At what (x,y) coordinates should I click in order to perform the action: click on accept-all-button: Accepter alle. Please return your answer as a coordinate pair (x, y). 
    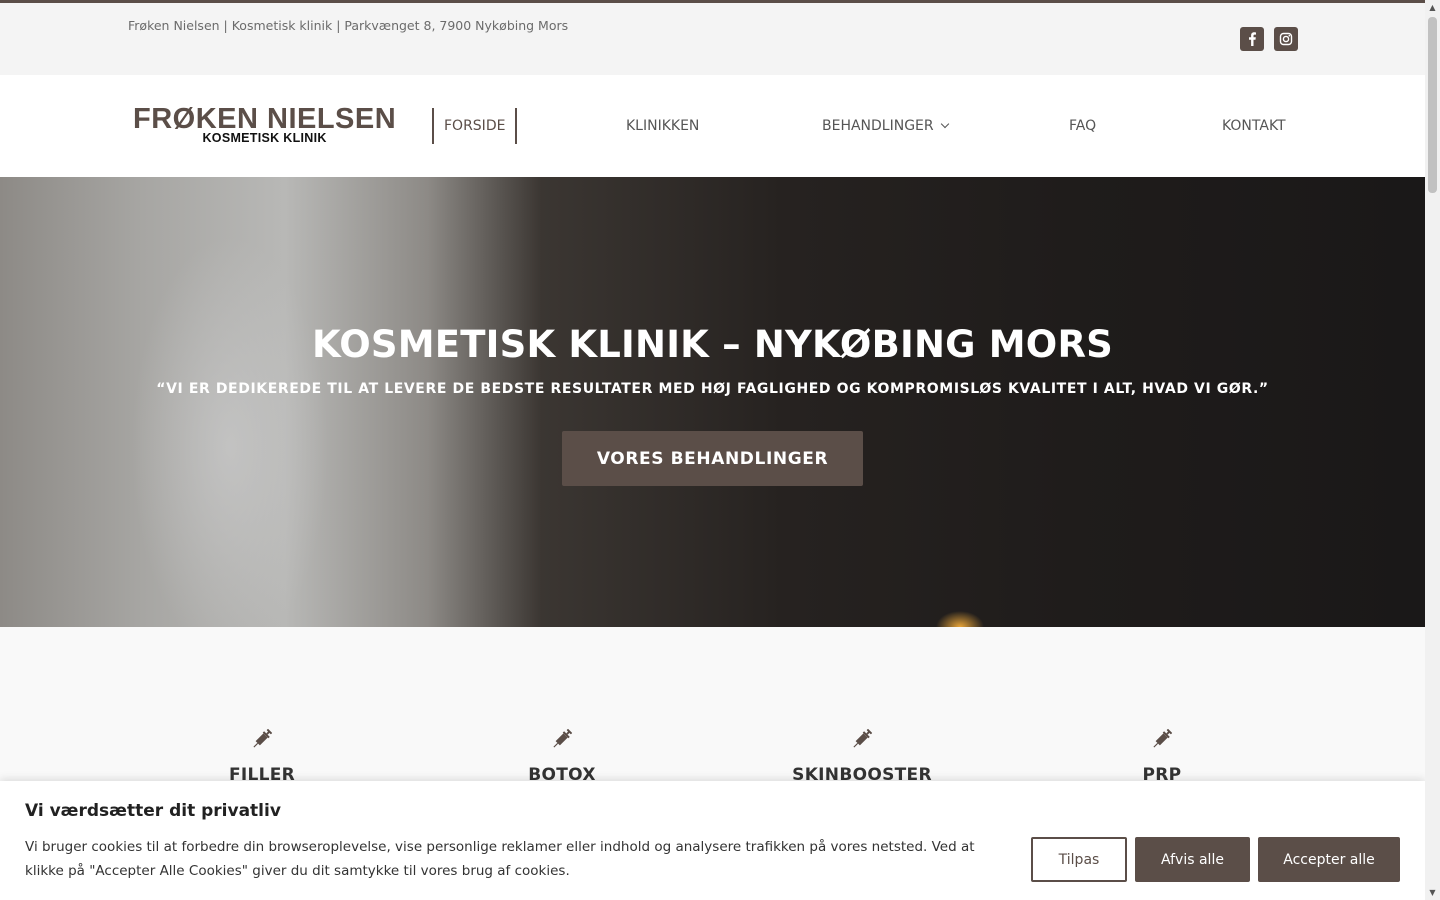
    Looking at the image, I should click on (1329, 859).